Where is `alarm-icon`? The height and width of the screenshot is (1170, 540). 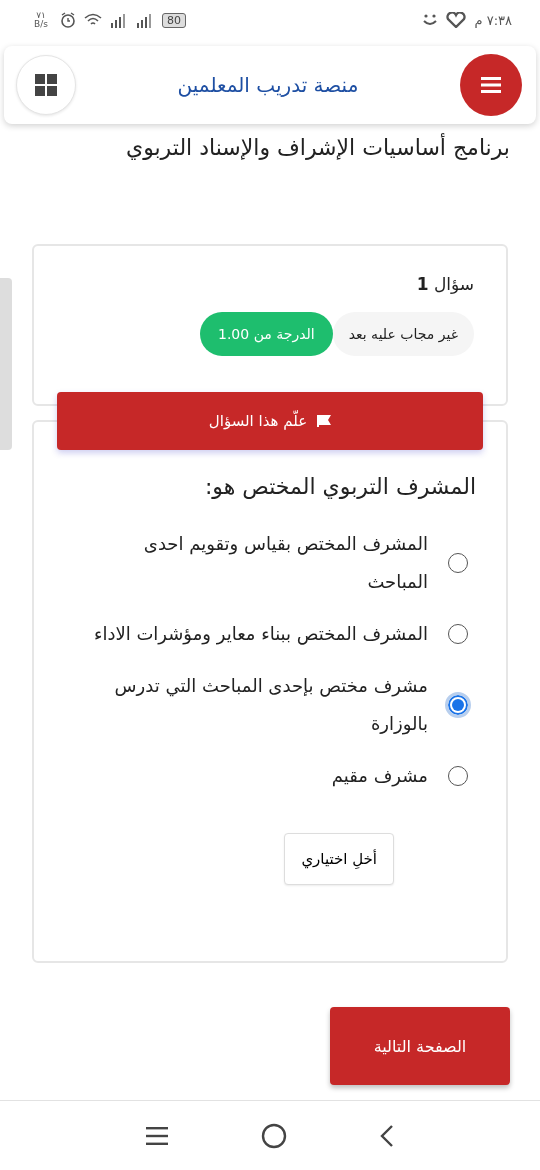 alarm-icon is located at coordinates (68, 20).